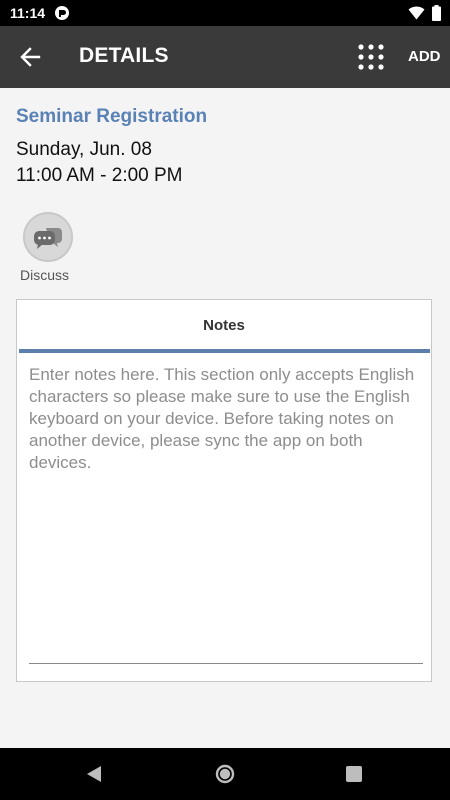 This screenshot has height=800, width=450. I want to click on event-title: Seminar Registration, so click(112, 116).